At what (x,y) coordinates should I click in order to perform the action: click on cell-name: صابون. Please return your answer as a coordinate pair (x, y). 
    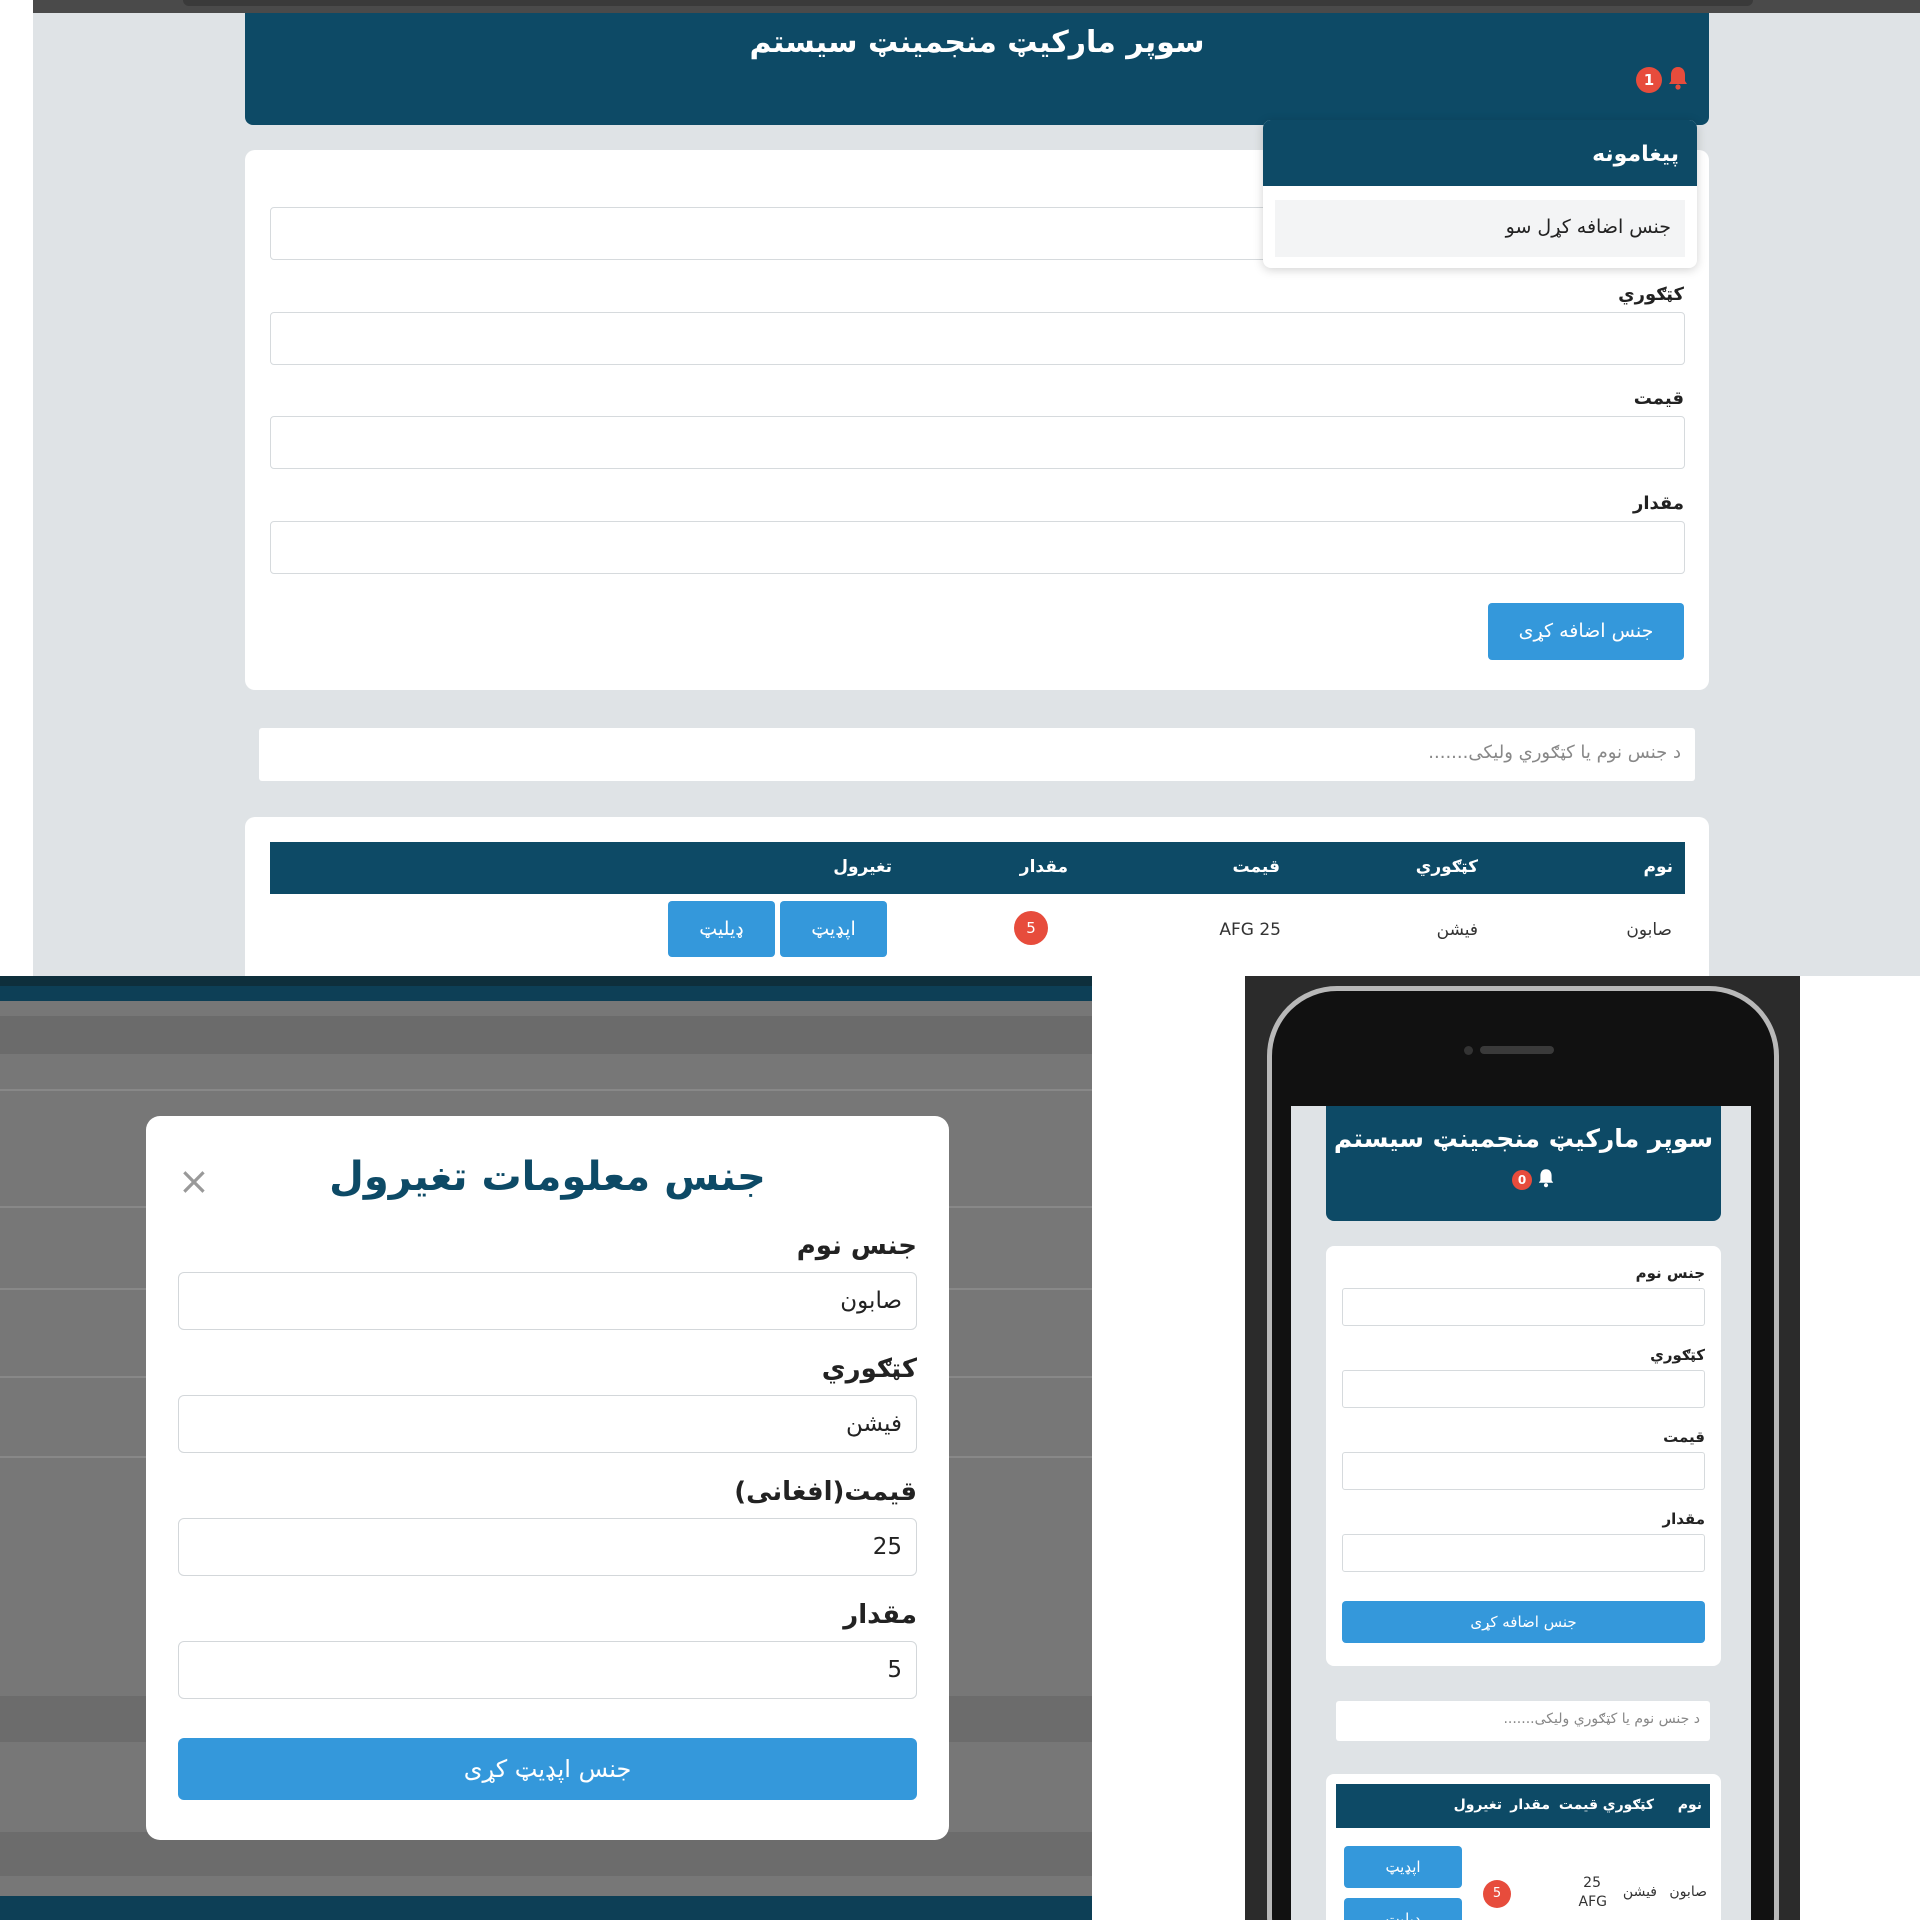
    Looking at the image, I should click on (1649, 930).